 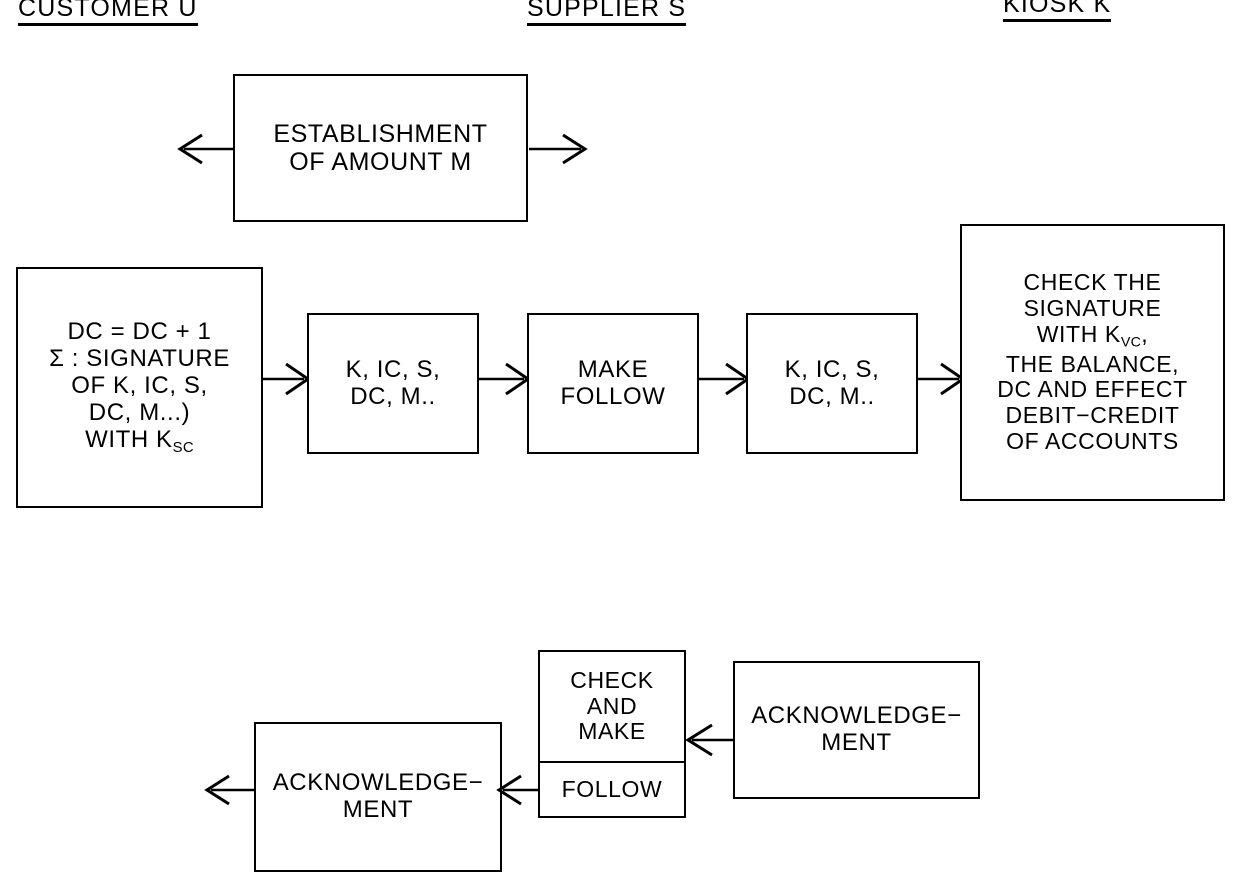 I want to click on kiosk-check-line-4: THE BALANCE,, so click(x=1092, y=363).